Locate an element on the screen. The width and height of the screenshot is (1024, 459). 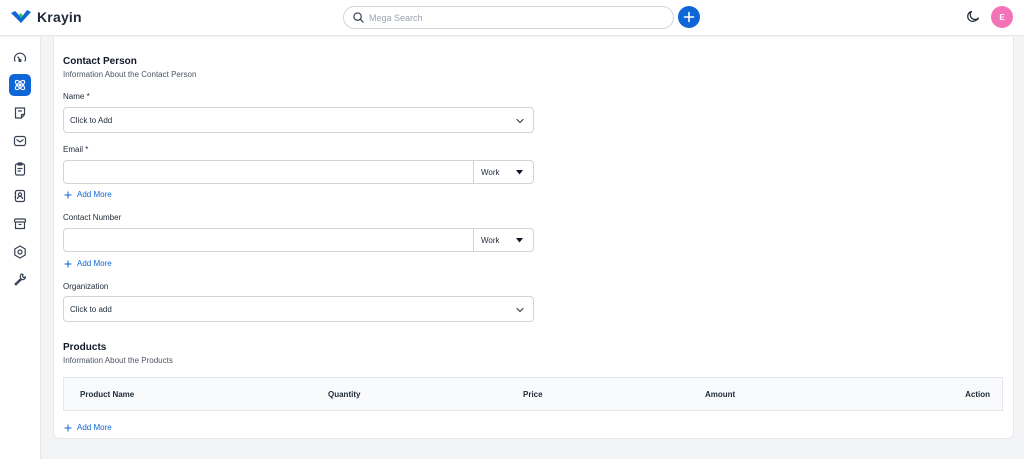
email-field is located at coordinates (269, 172).